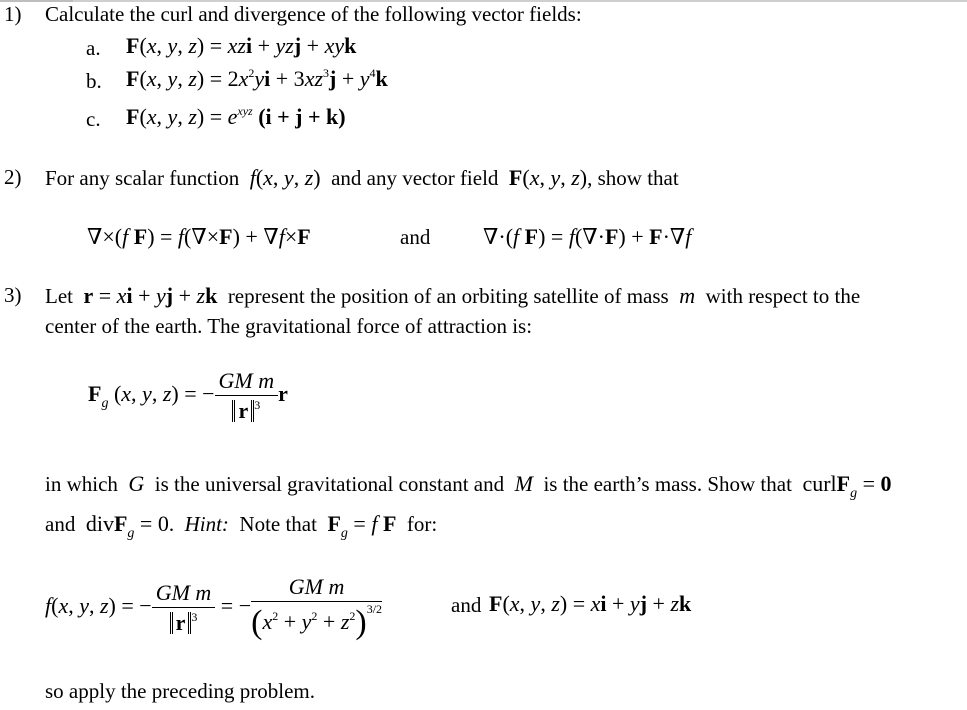 Image resolution: width=967 pixels, height=710 pixels. What do you see at coordinates (13, 295) in the screenshot?
I see `problem-3-number: 3)` at bounding box center [13, 295].